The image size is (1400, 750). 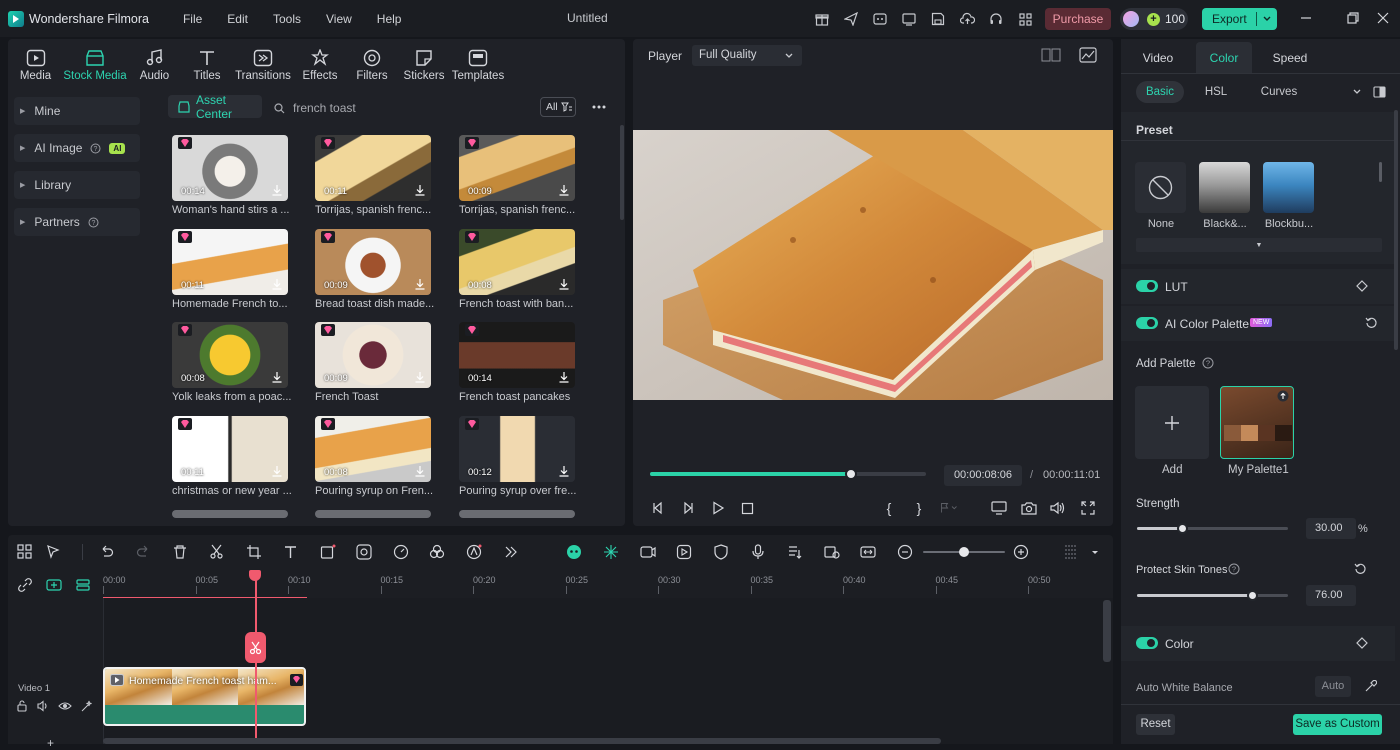 What do you see at coordinates (832, 552) in the screenshot?
I see `replace-clip-icon` at bounding box center [832, 552].